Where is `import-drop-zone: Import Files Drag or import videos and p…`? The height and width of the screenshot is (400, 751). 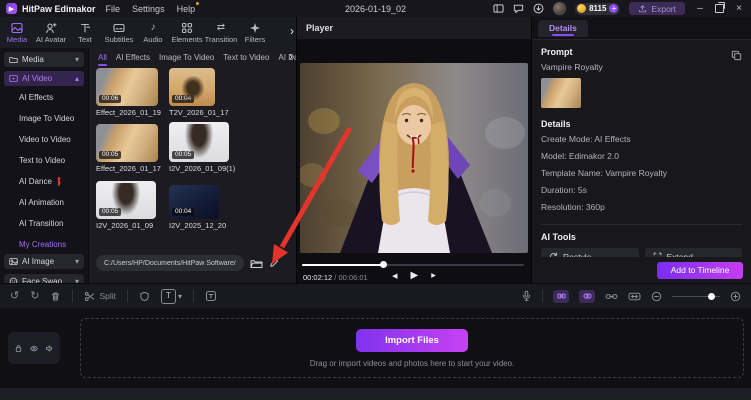
import-drop-zone: Import Files Drag or import videos and p… is located at coordinates (412, 348).